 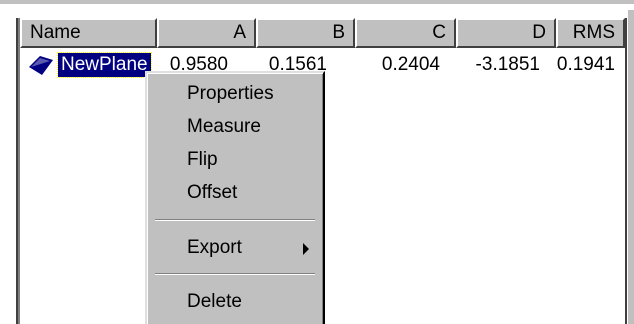 What do you see at coordinates (235, 302) in the screenshot?
I see `menu-item-delete: Delete` at bounding box center [235, 302].